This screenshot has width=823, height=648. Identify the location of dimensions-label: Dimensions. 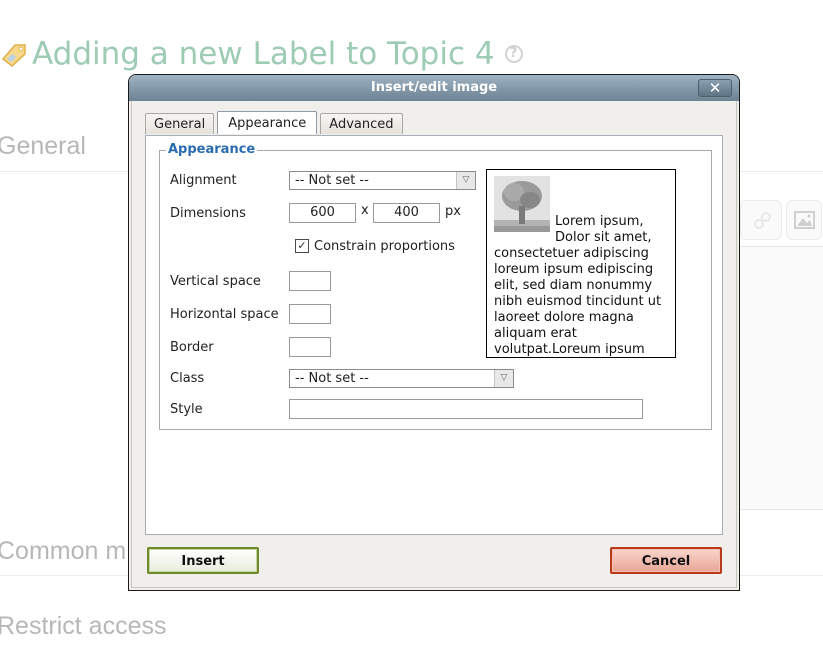
(208, 213).